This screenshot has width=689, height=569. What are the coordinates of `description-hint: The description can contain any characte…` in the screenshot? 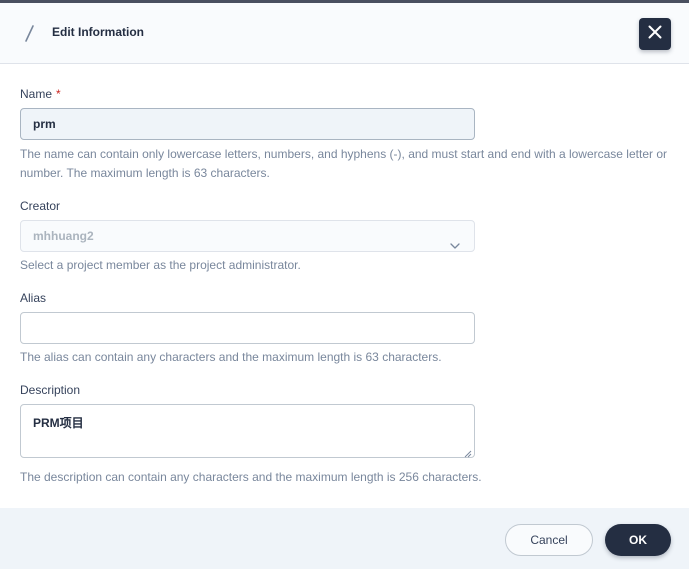 It's located at (251, 477).